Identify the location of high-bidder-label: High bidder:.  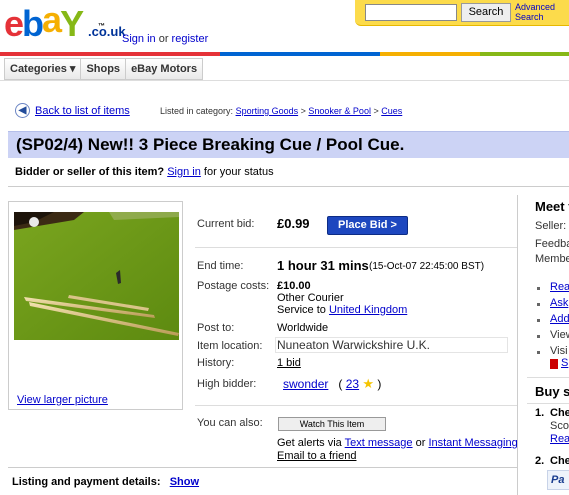
(227, 384).